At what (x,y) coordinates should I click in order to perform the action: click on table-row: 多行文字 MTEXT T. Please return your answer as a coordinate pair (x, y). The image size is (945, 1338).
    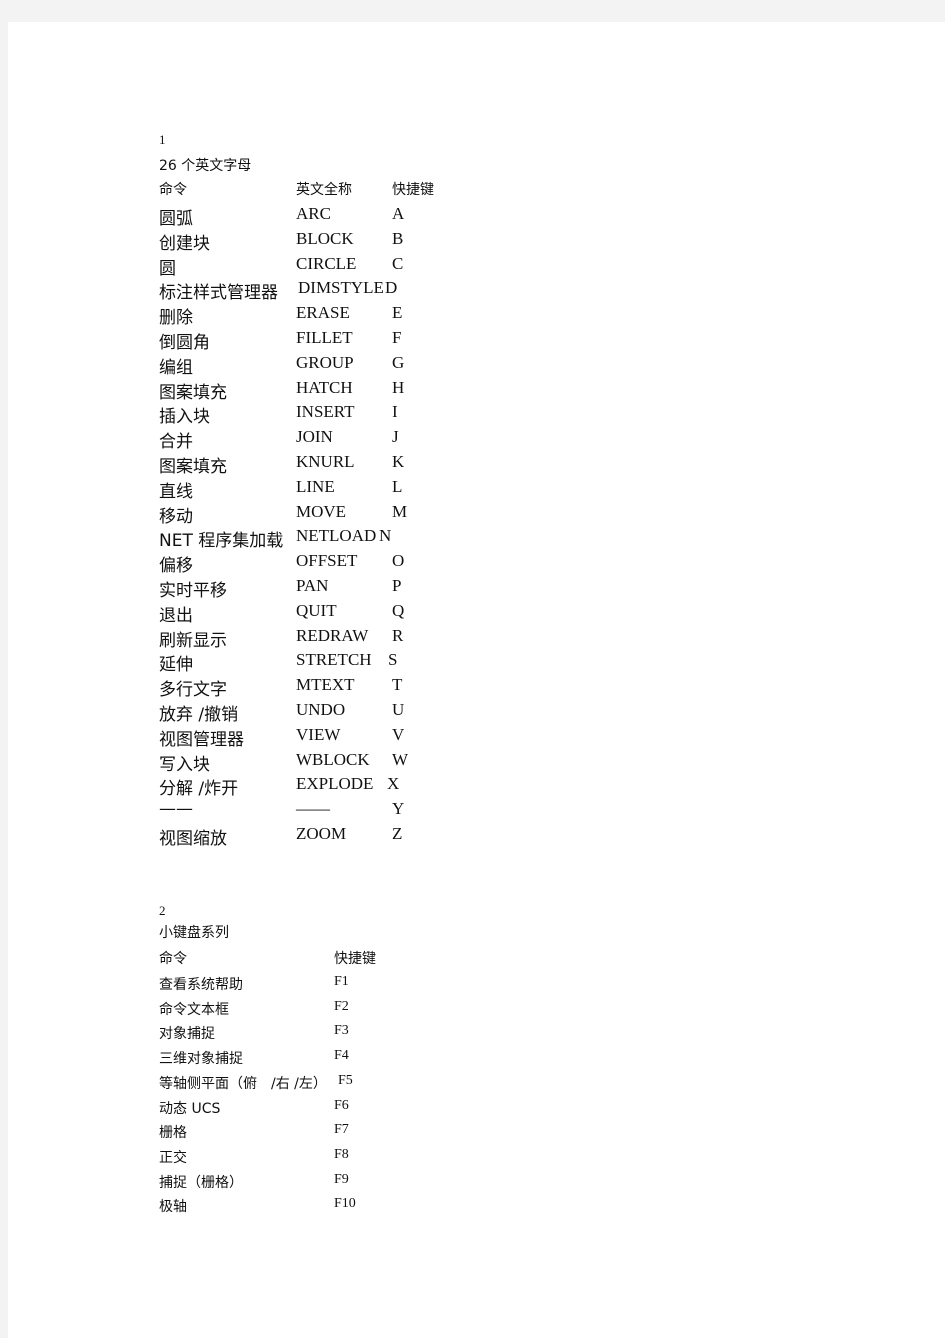
    Looking at the image, I should click on (309, 687).